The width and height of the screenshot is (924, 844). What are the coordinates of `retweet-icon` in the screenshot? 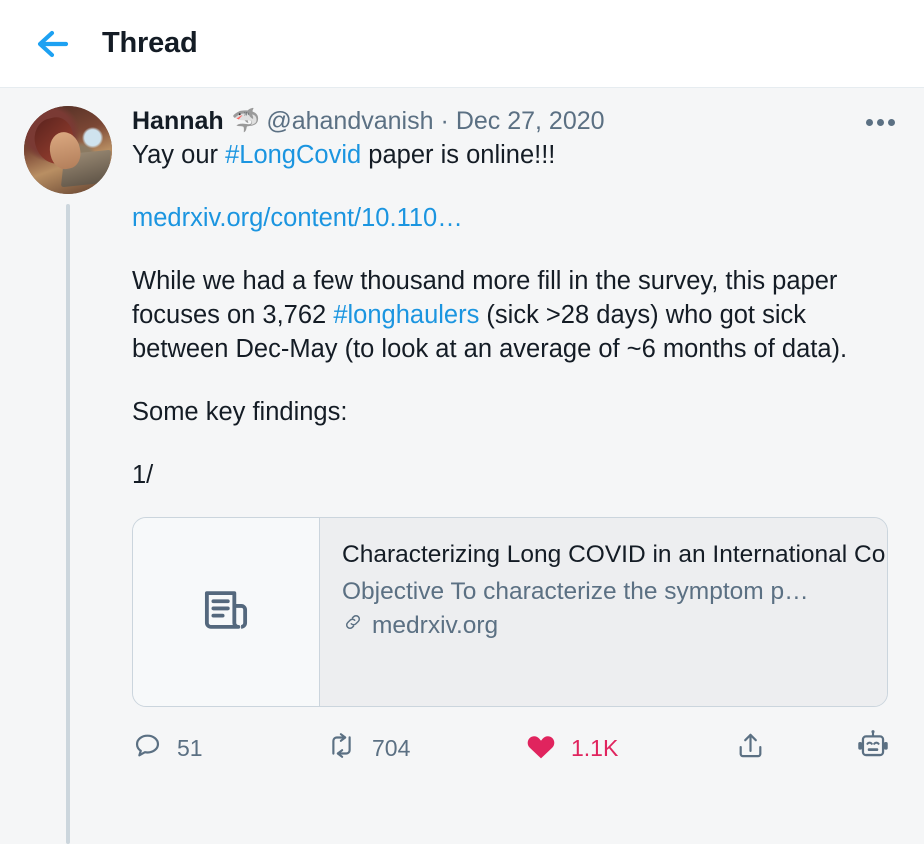 It's located at (341, 748).